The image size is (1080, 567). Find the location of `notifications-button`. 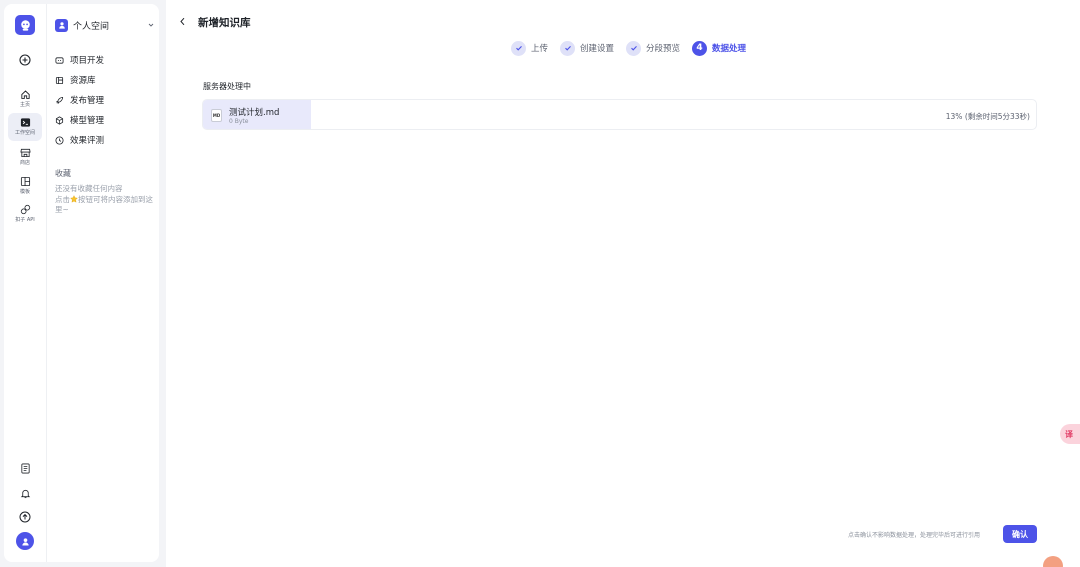

notifications-button is located at coordinates (25, 493).